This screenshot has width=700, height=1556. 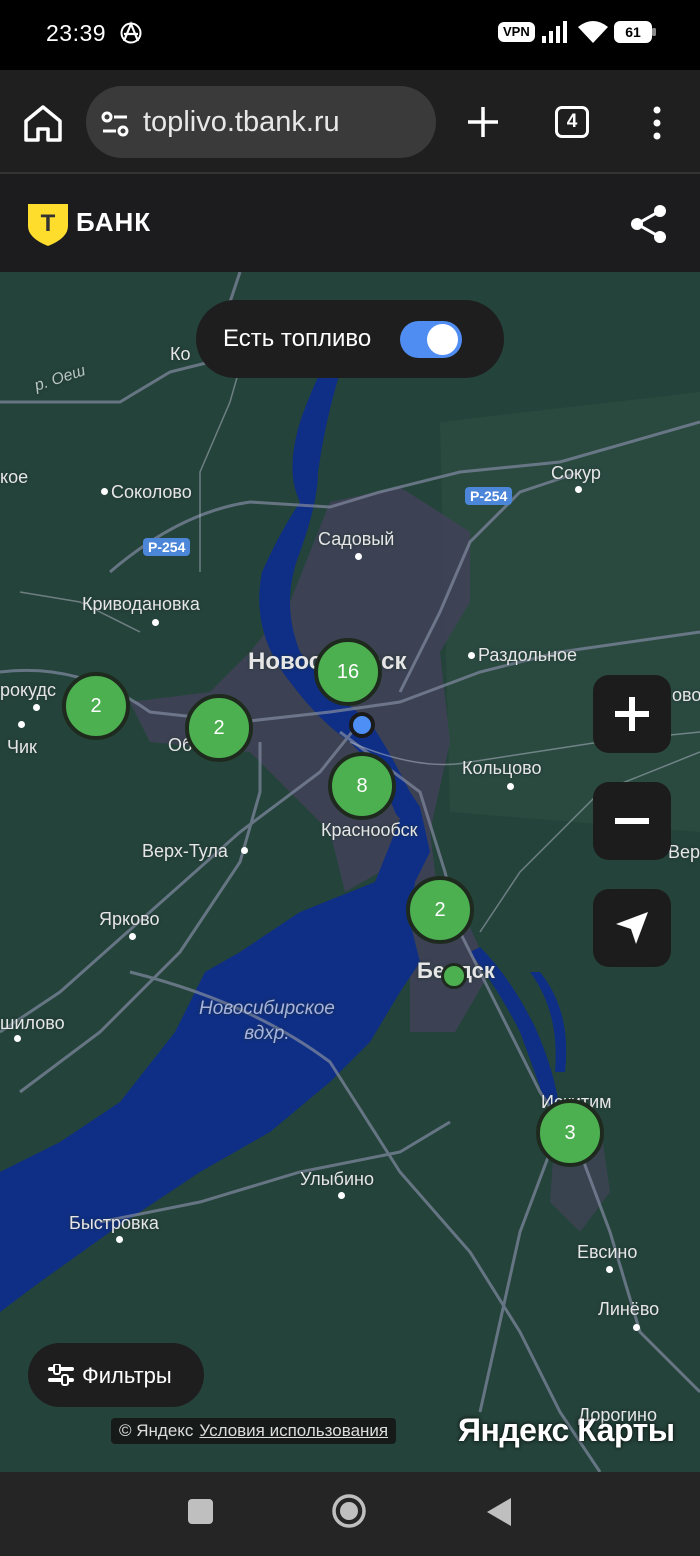 I want to click on tune-icon, so click(x=115, y=124).